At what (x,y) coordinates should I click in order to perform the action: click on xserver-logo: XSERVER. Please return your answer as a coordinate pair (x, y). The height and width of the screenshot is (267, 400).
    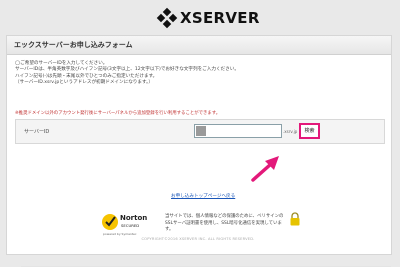
    Looking at the image, I should click on (208, 18).